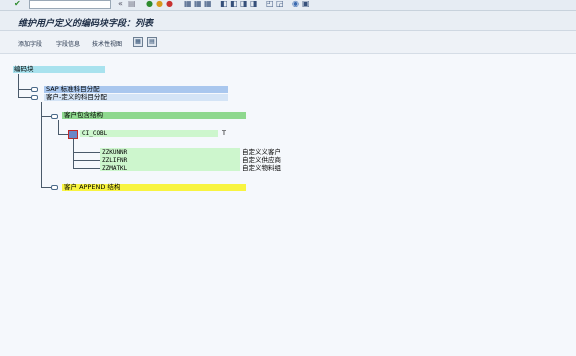 The height and width of the screenshot is (356, 576). What do you see at coordinates (261, 152) in the screenshot?
I see `field-description: 自定义义客户` at bounding box center [261, 152].